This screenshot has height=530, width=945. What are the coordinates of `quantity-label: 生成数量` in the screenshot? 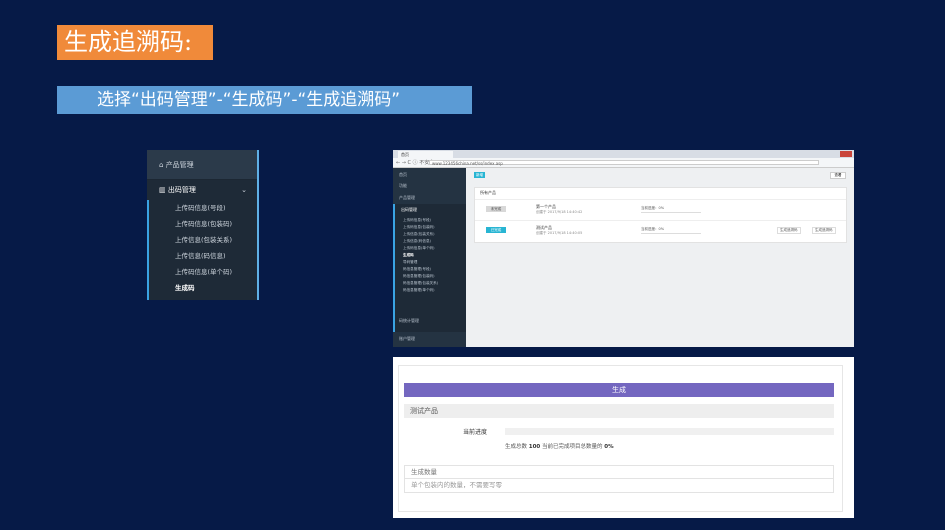 It's located at (619, 472).